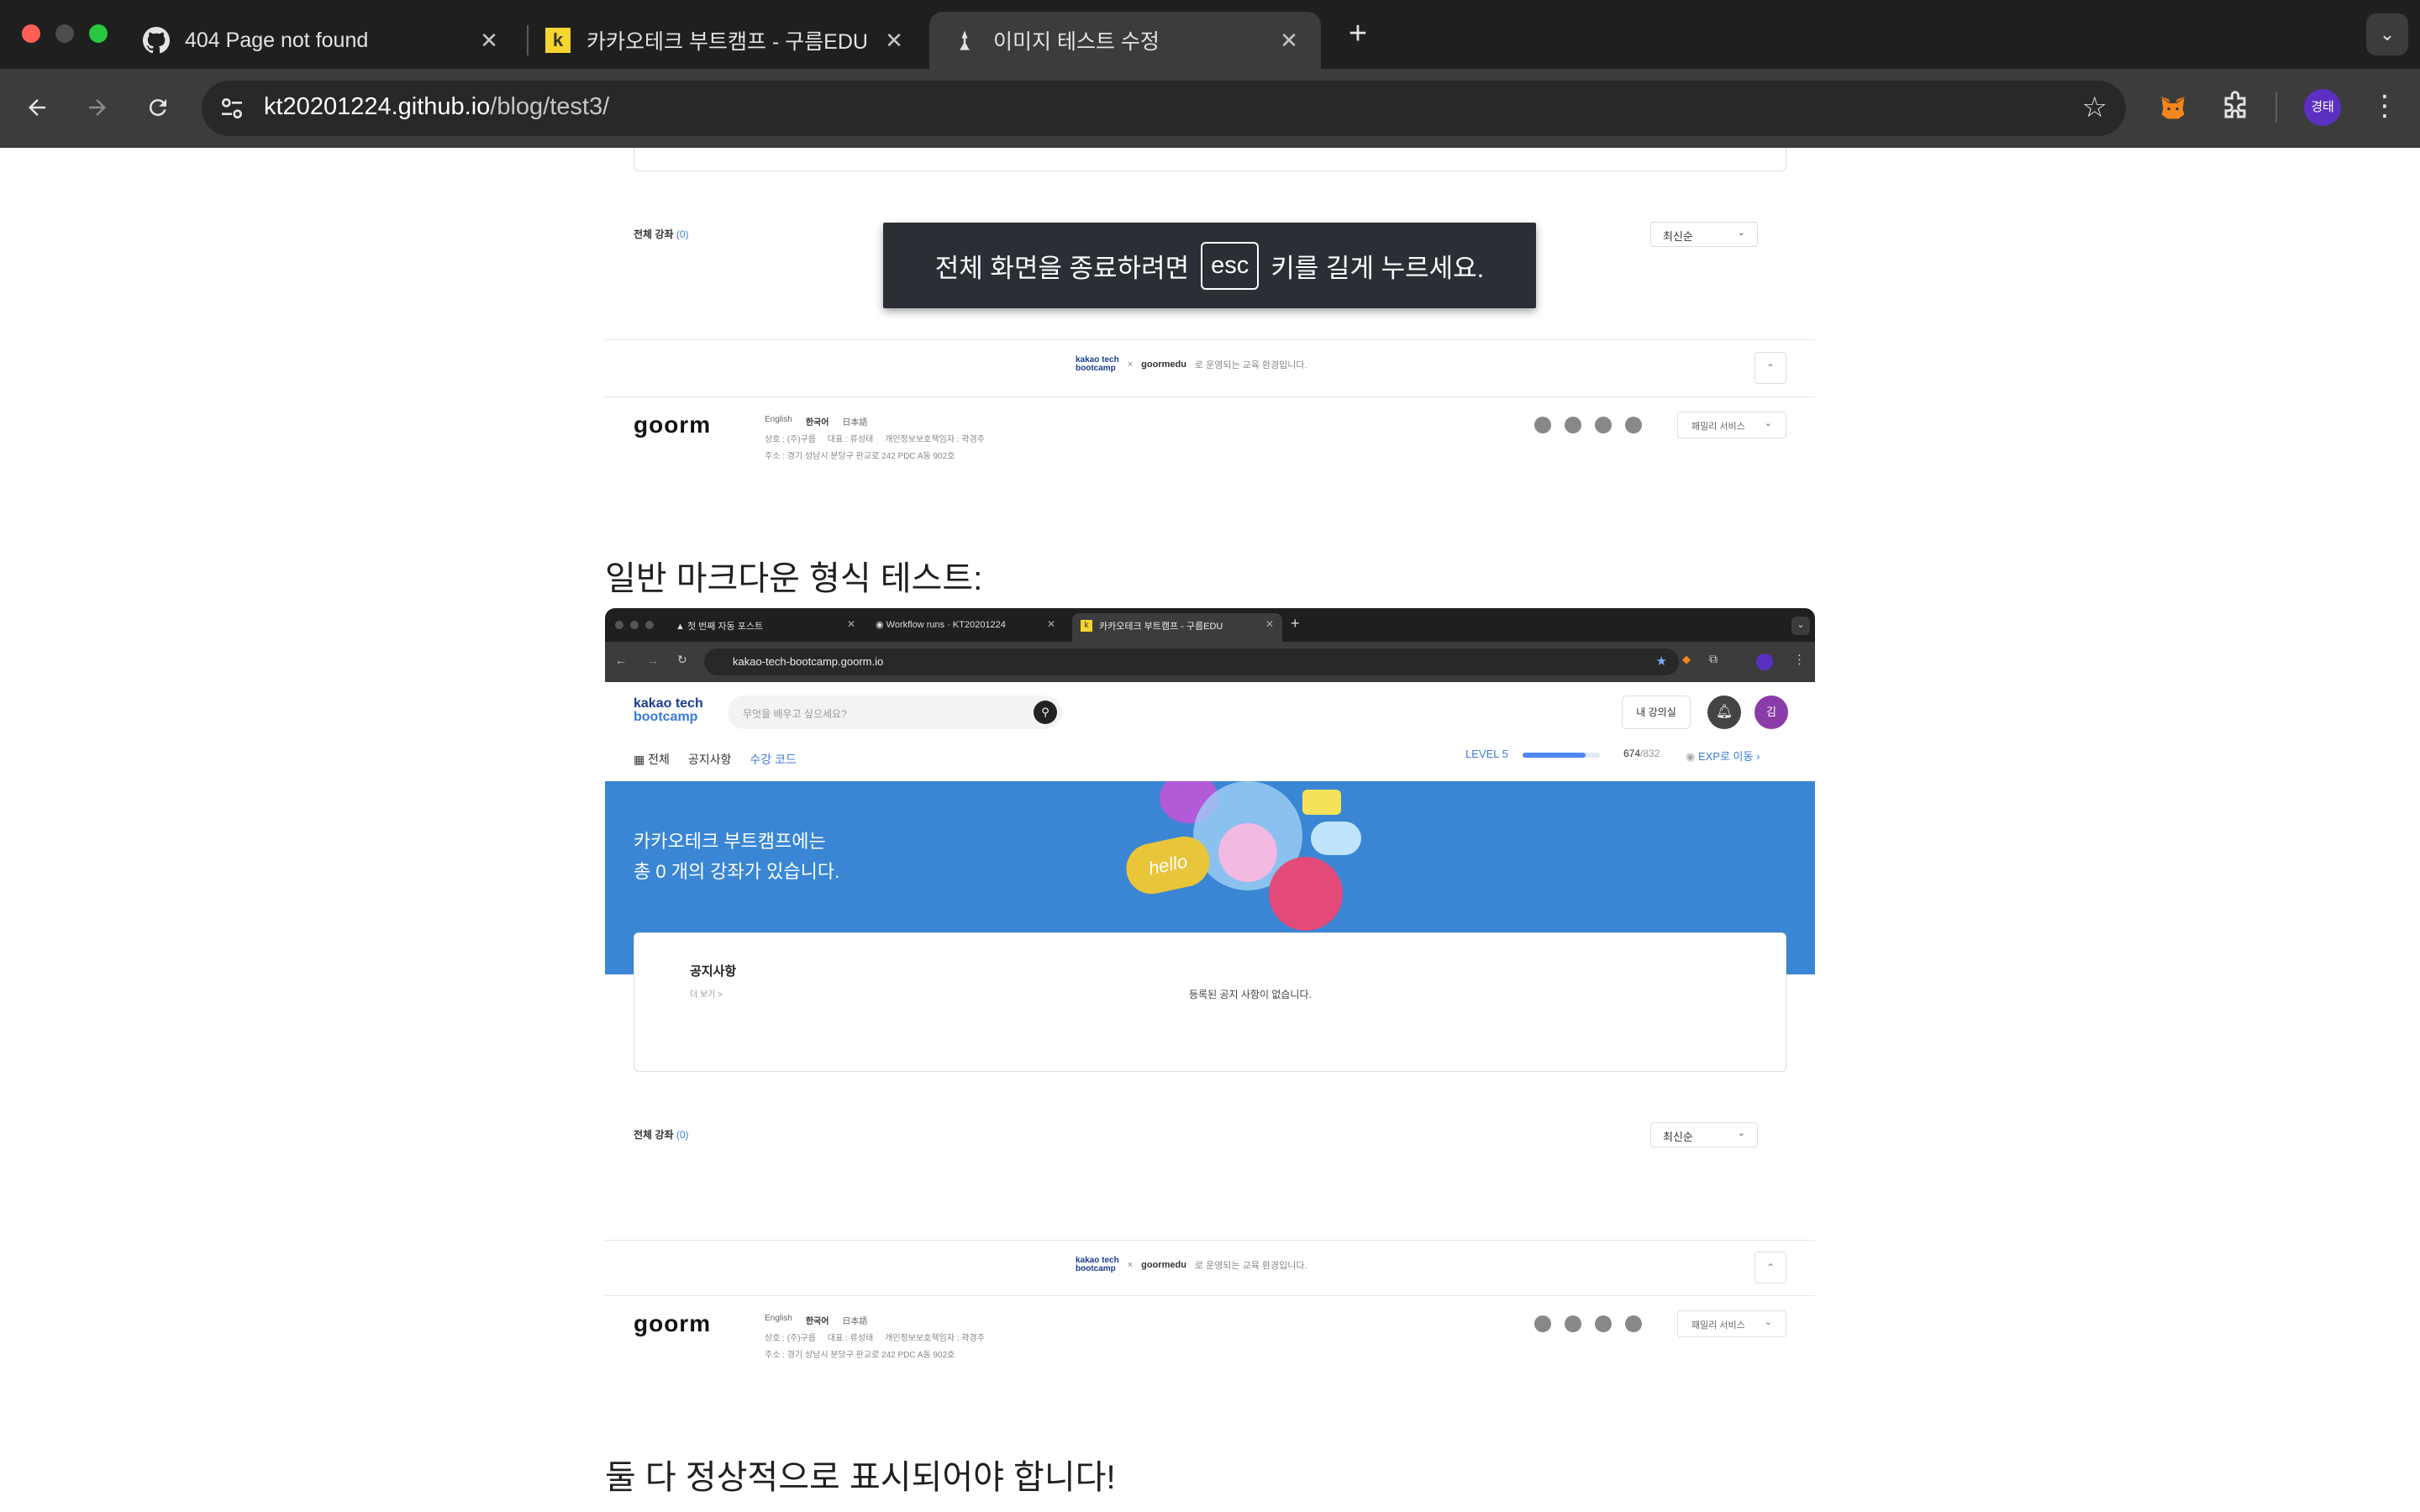 The height and width of the screenshot is (1512, 2420). What do you see at coordinates (706, 993) in the screenshot?
I see `notice-more-link: 더 보기 >` at bounding box center [706, 993].